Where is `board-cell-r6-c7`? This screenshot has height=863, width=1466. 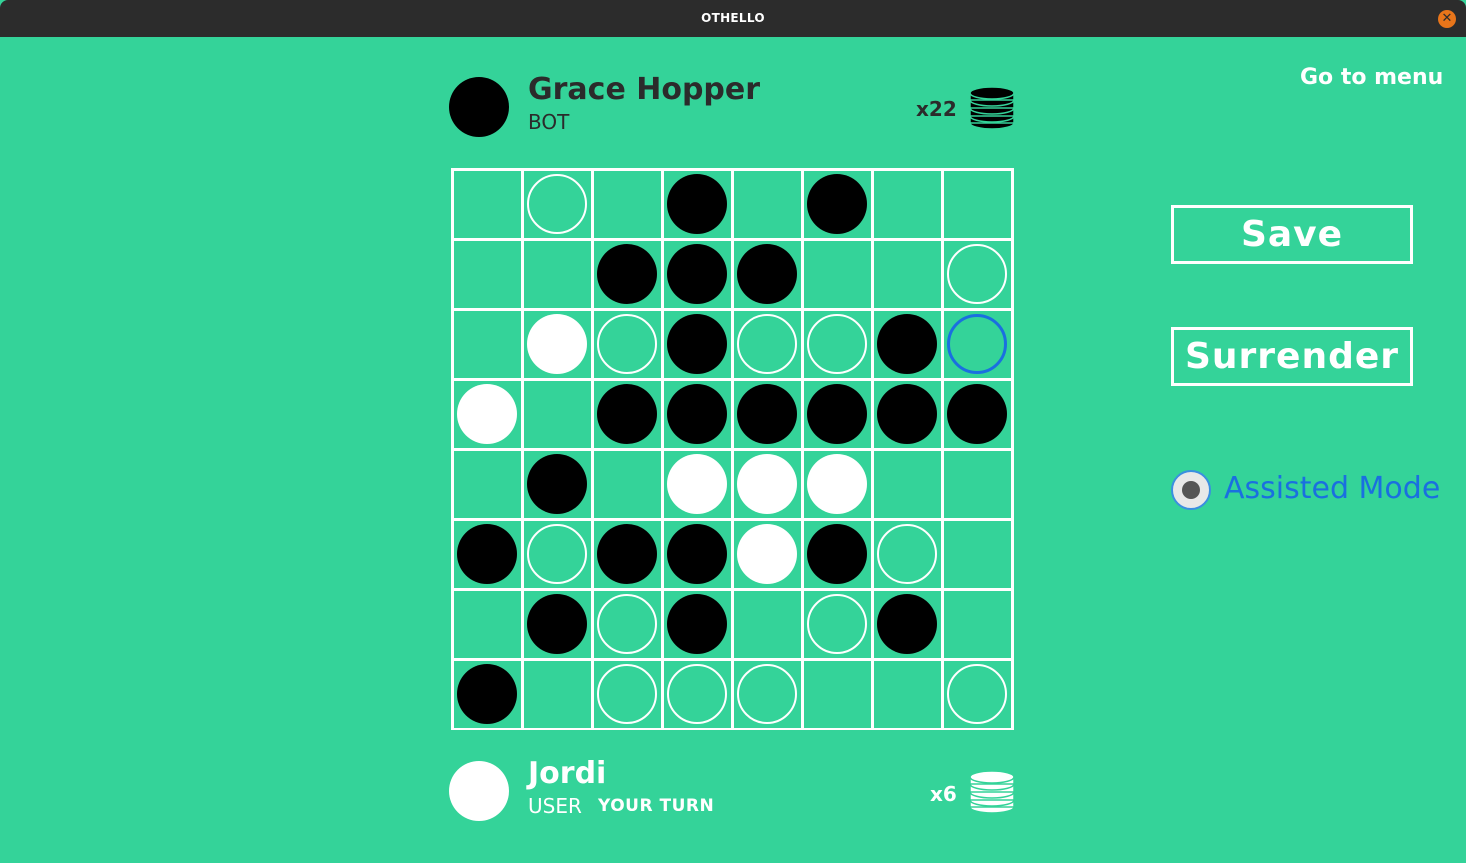
board-cell-r6-c7 is located at coordinates (907, 554).